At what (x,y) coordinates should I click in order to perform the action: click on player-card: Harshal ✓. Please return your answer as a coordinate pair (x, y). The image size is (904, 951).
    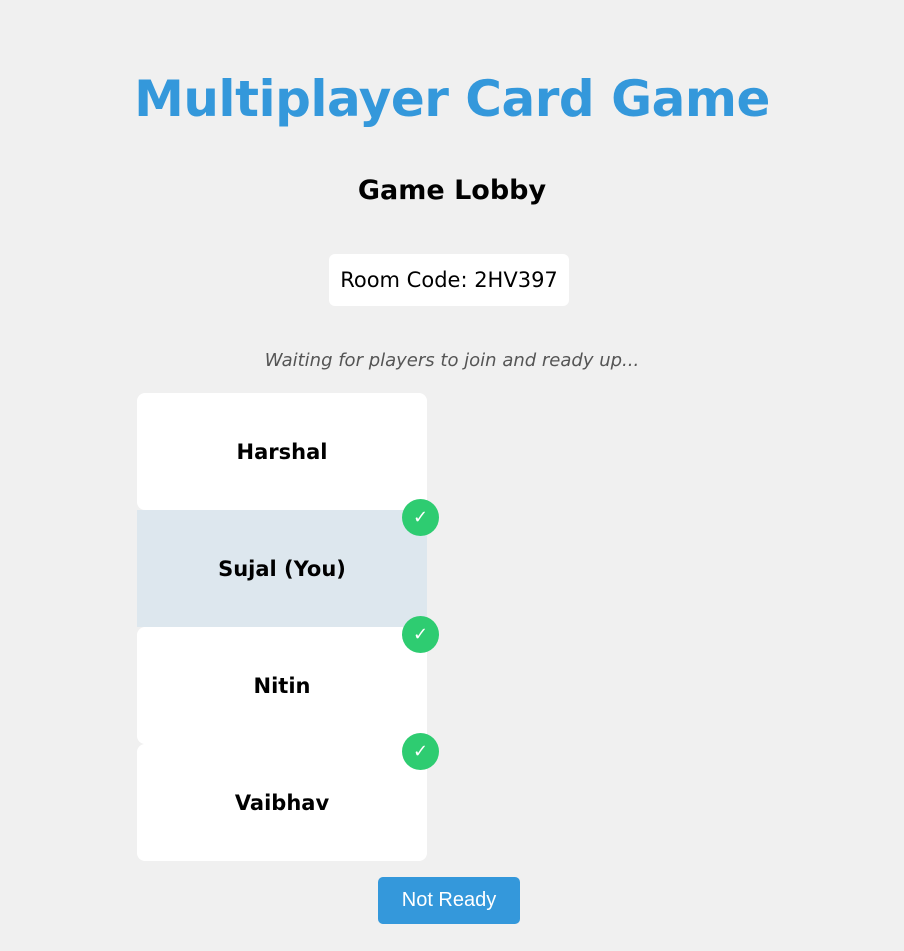
    Looking at the image, I should click on (288, 464).